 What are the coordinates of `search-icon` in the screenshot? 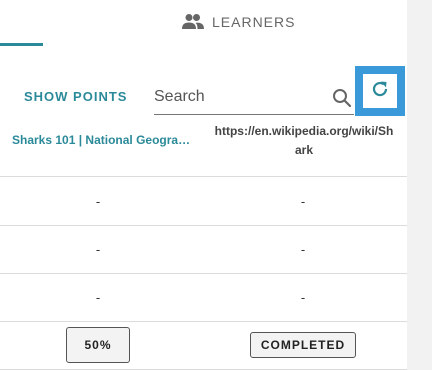 It's located at (342, 100).